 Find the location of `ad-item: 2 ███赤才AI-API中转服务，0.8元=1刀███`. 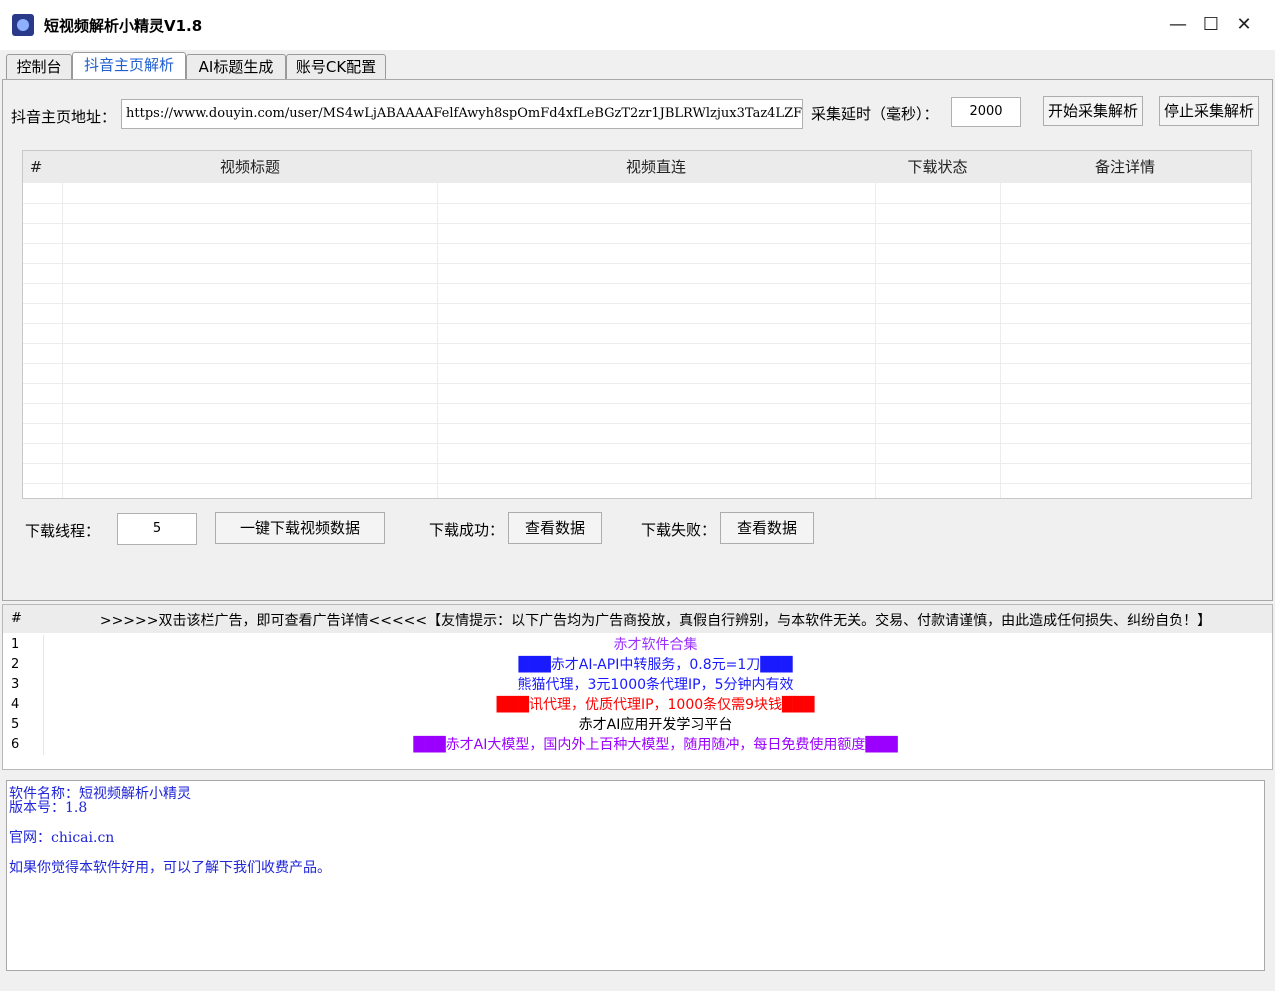

ad-item: 2 ███赤才AI-API中转服务，0.8元=1刀███ is located at coordinates (637, 665).